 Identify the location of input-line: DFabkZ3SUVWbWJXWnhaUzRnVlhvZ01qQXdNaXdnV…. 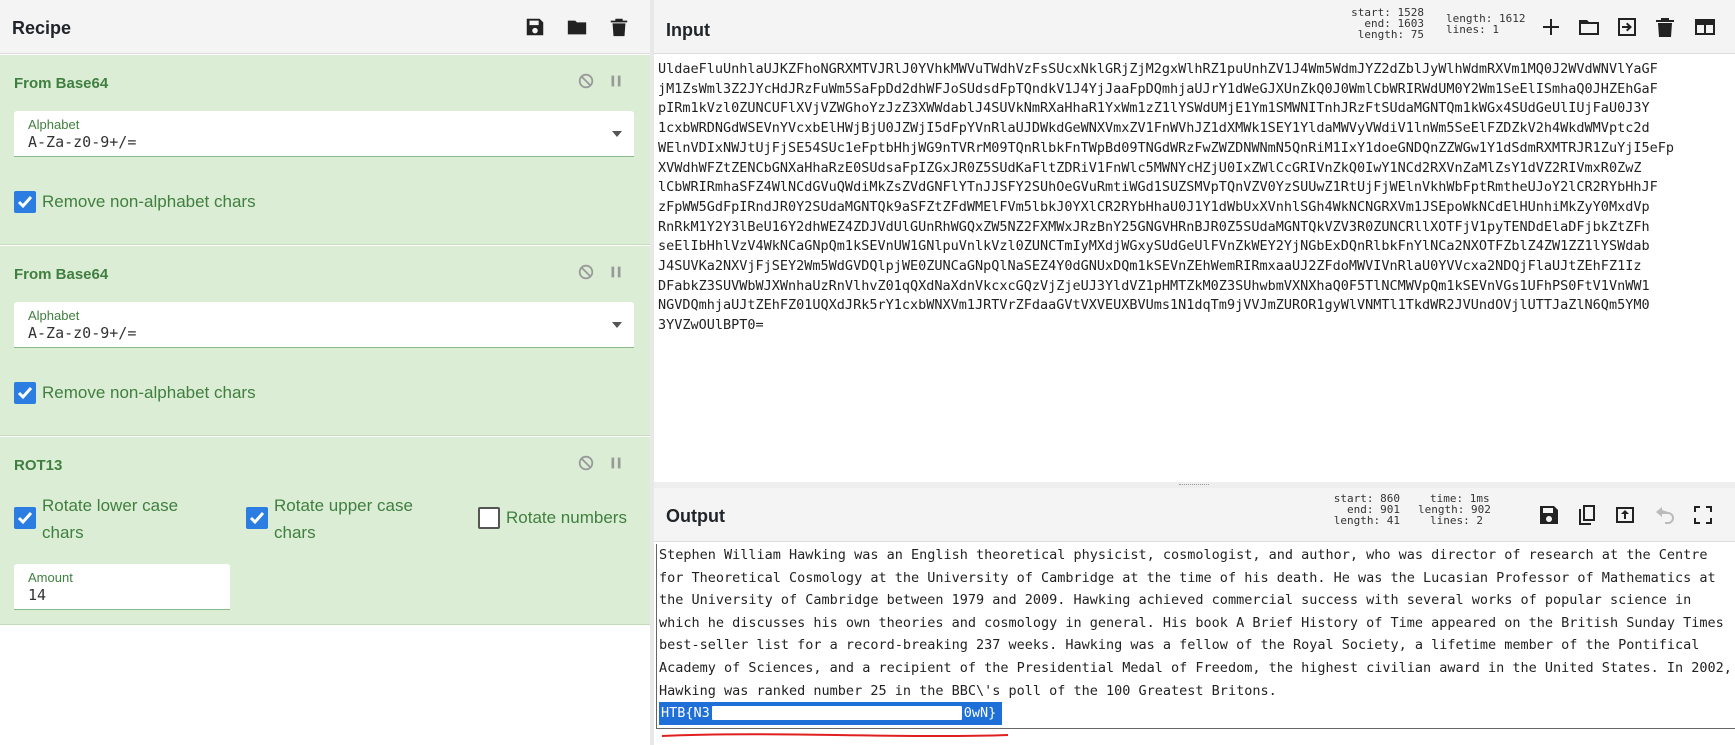
(1154, 285).